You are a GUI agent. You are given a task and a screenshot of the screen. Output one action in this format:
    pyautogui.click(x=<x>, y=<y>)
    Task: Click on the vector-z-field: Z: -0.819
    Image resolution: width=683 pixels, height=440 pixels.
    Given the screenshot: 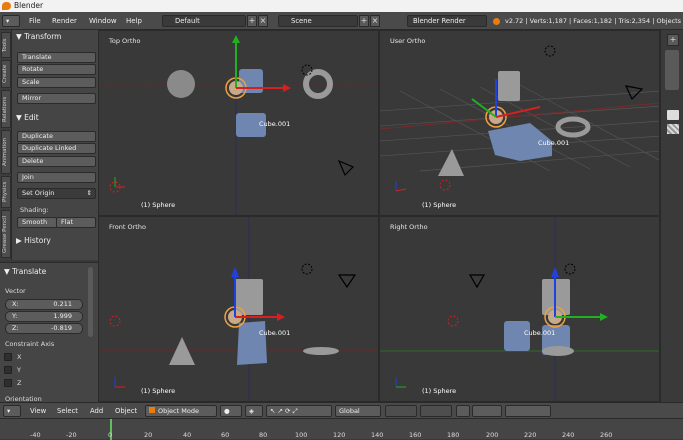 What is the action you would take?
    pyautogui.click(x=44, y=328)
    